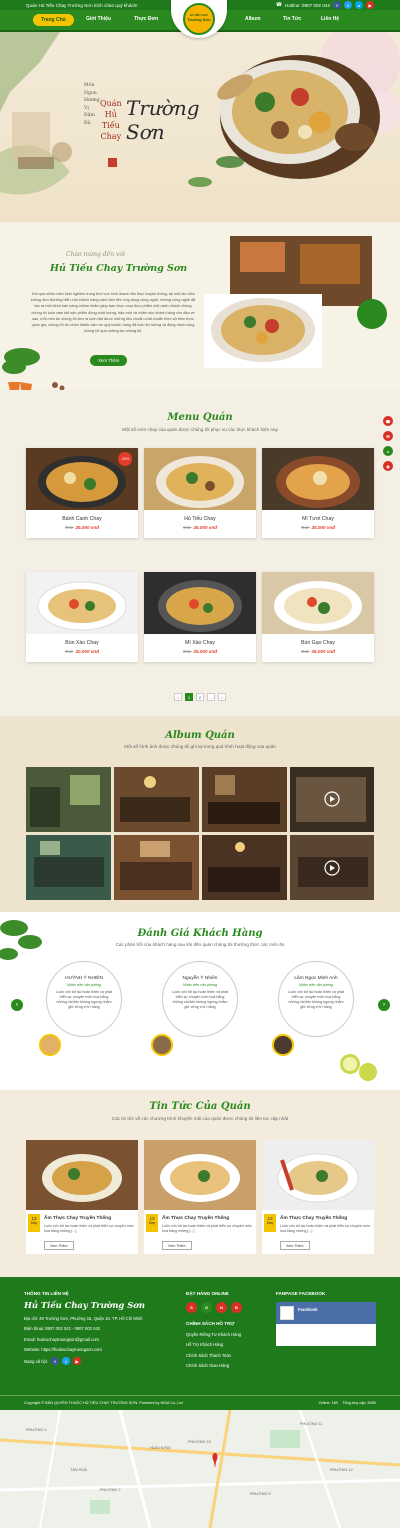  Describe the element at coordinates (82, 493) in the screenshot. I see `menu-card: -20% Bánh Canh Chay Giá: 25.000 vnđ` at that location.